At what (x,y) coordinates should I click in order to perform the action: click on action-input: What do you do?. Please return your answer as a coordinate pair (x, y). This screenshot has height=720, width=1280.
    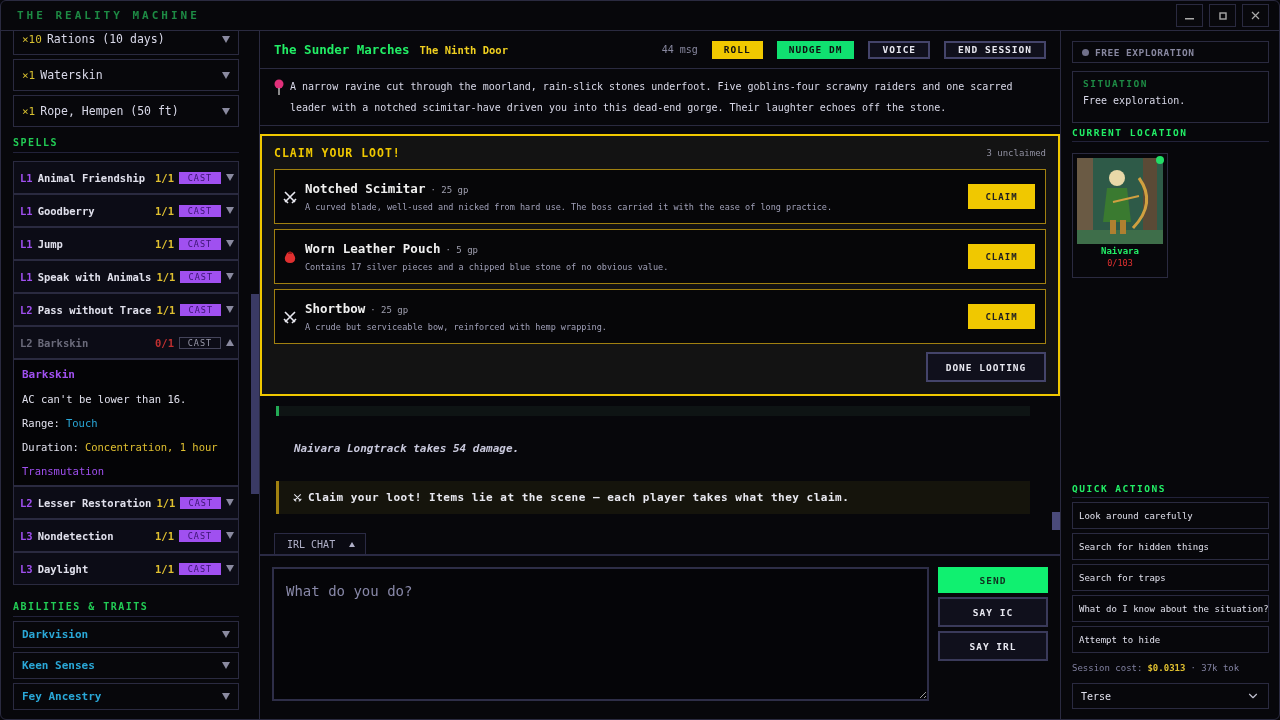
    Looking at the image, I should click on (600, 634).